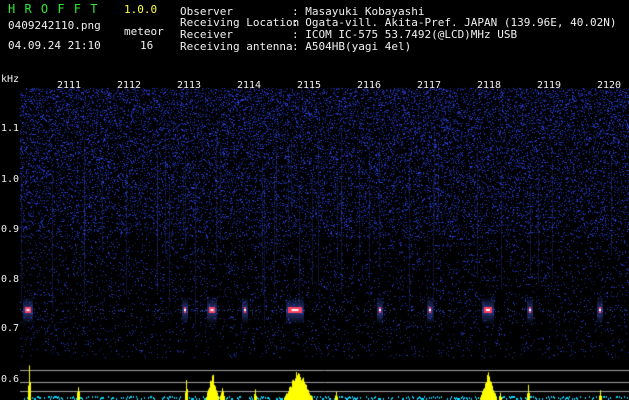 Image resolution: width=629 pixels, height=400 pixels. I want to click on freq-tick: 0.8, so click(10, 279).